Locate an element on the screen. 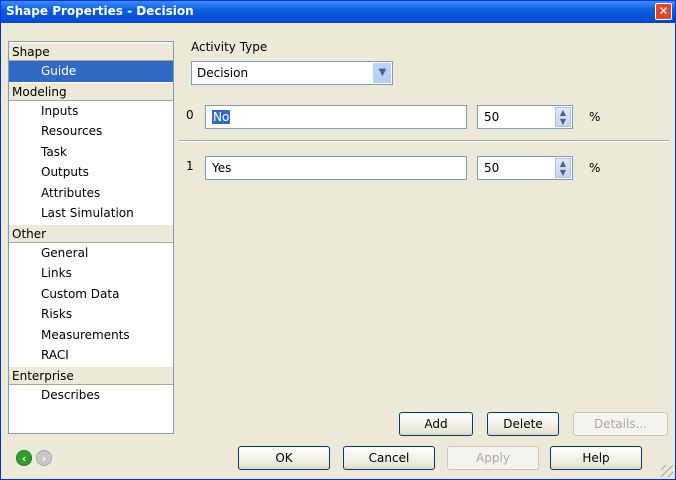 Image resolution: width=676 pixels, height=480 pixels. back-arrow-icon: ‹ is located at coordinates (24, 458).